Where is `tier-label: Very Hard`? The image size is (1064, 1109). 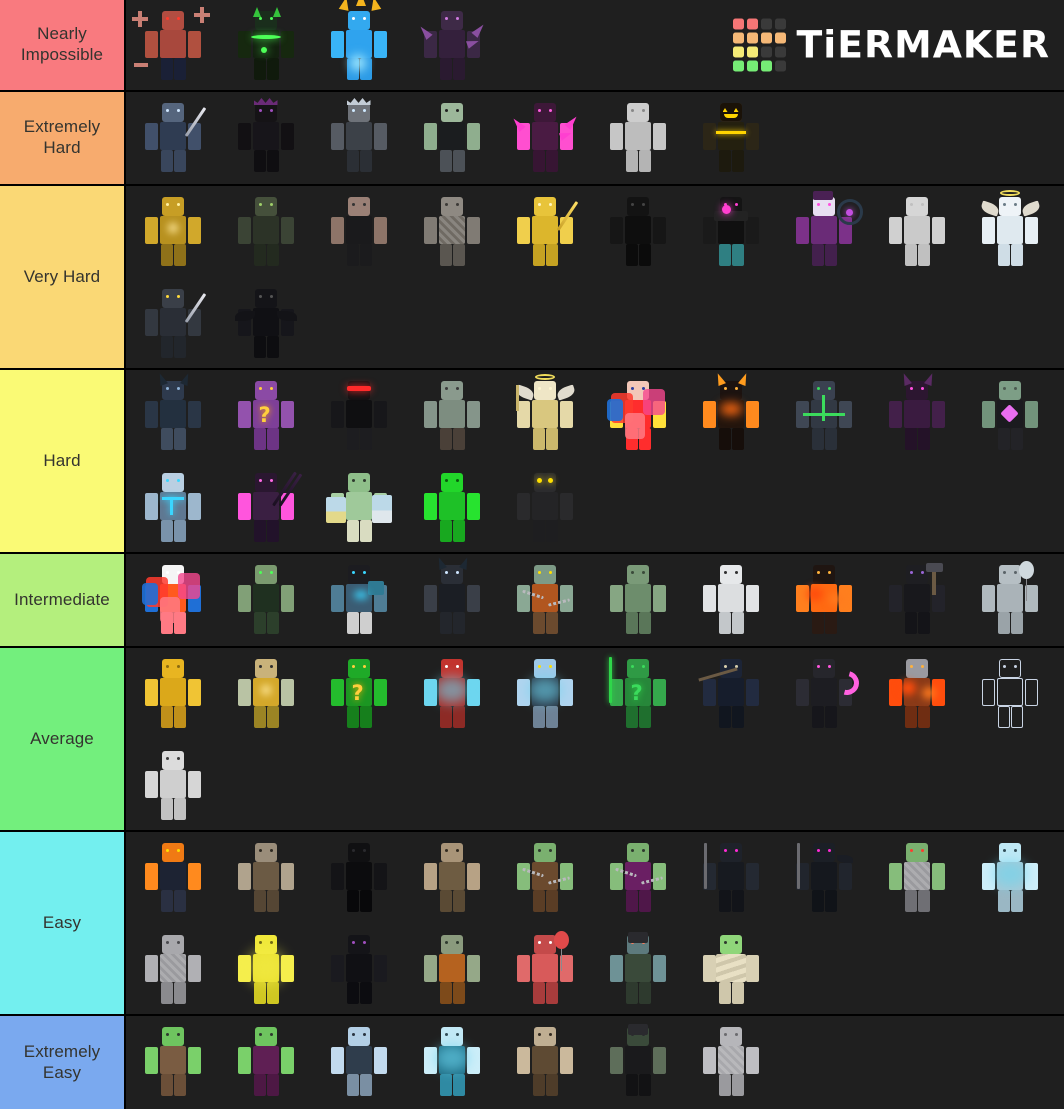 tier-label: Very Hard is located at coordinates (63, 277).